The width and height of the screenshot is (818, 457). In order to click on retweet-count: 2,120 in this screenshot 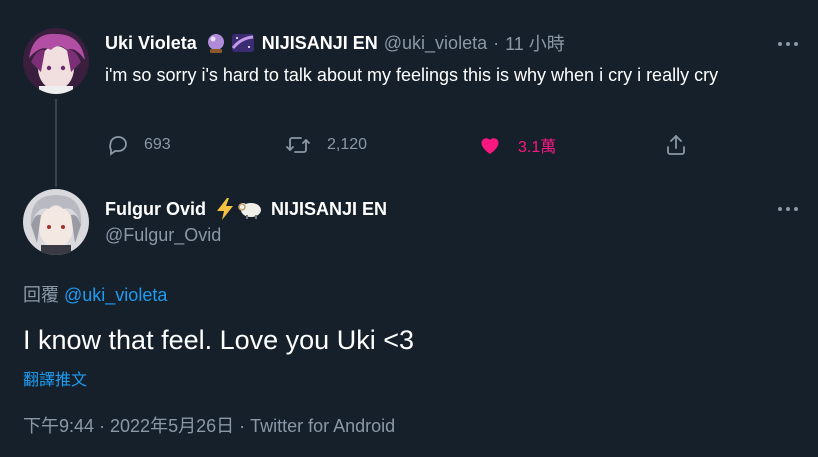, I will do `click(347, 144)`.